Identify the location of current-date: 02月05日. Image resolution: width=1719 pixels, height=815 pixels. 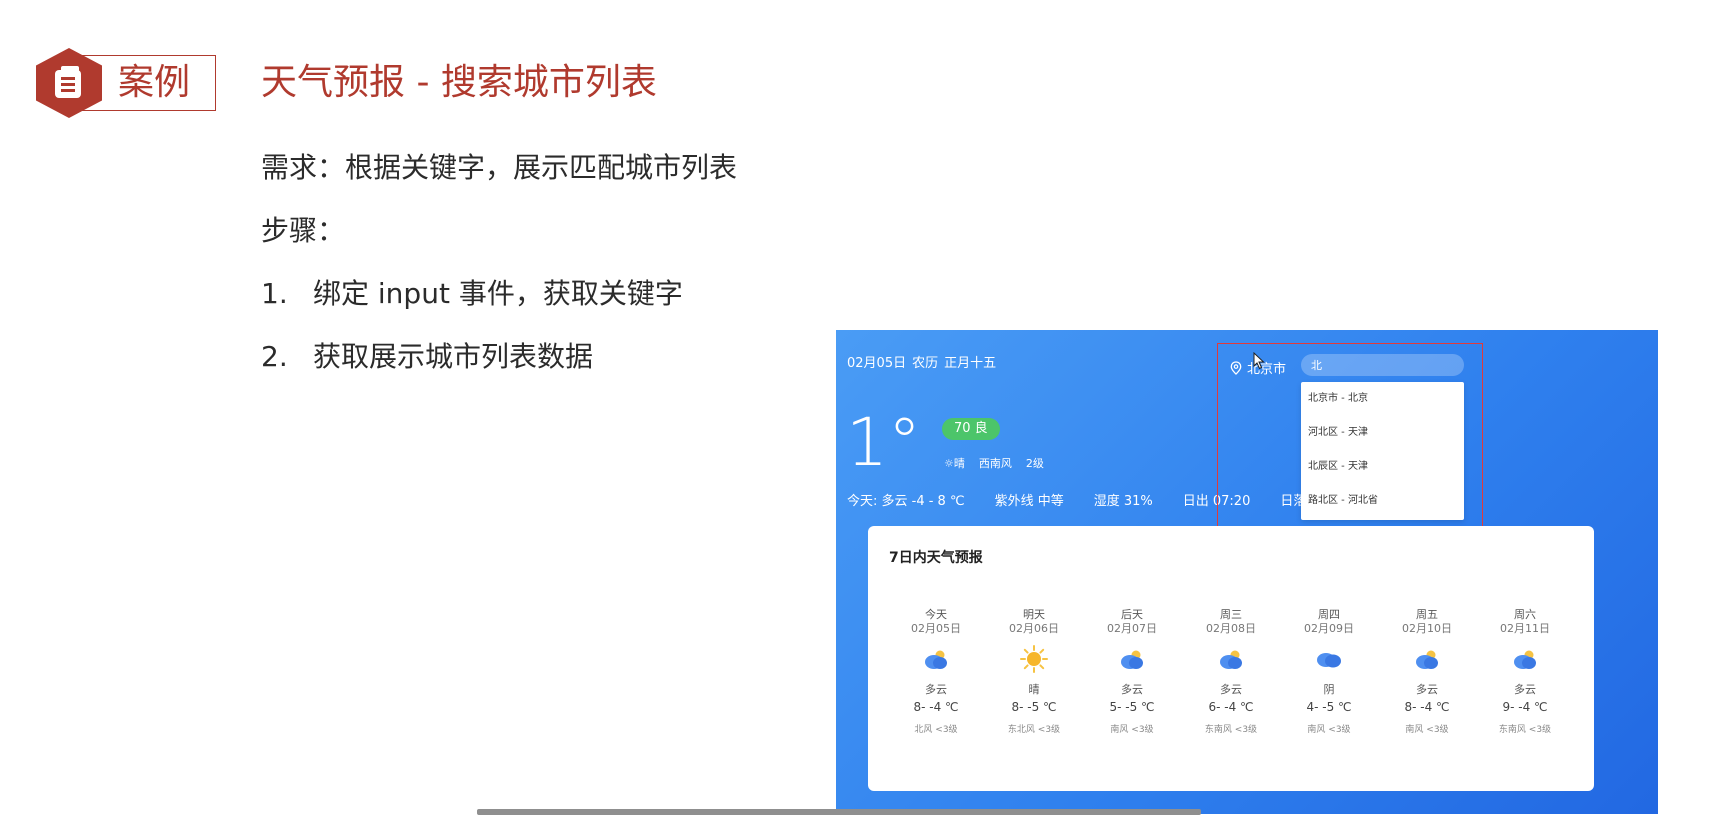
(877, 363).